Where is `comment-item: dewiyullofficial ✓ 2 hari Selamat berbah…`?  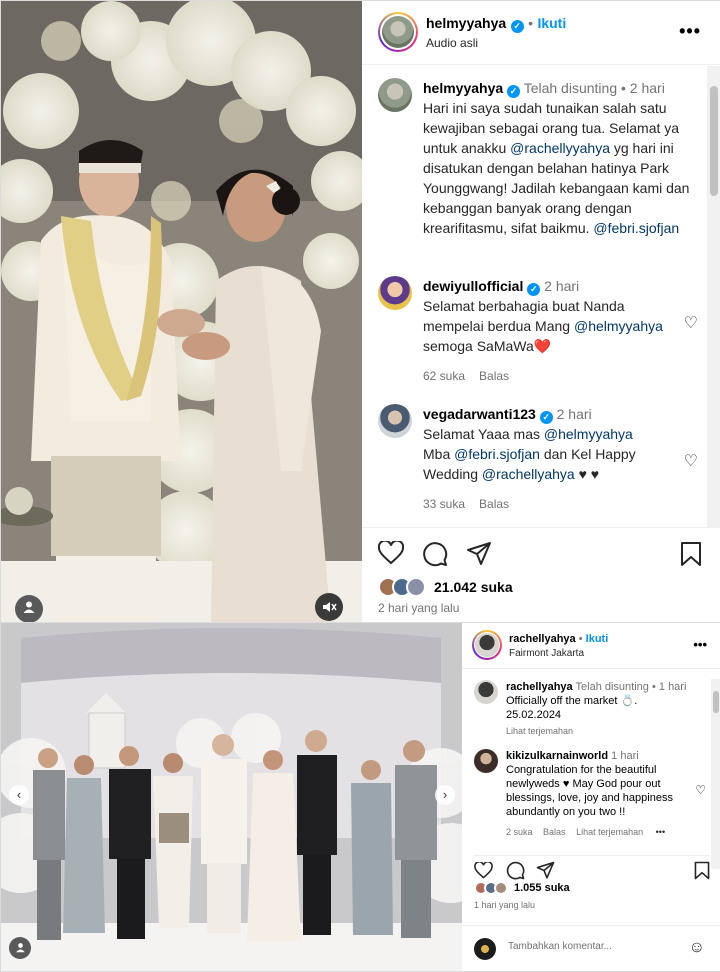 comment-item: dewiyullofficial ✓ 2 hari Selamat berbah… is located at coordinates (538, 331).